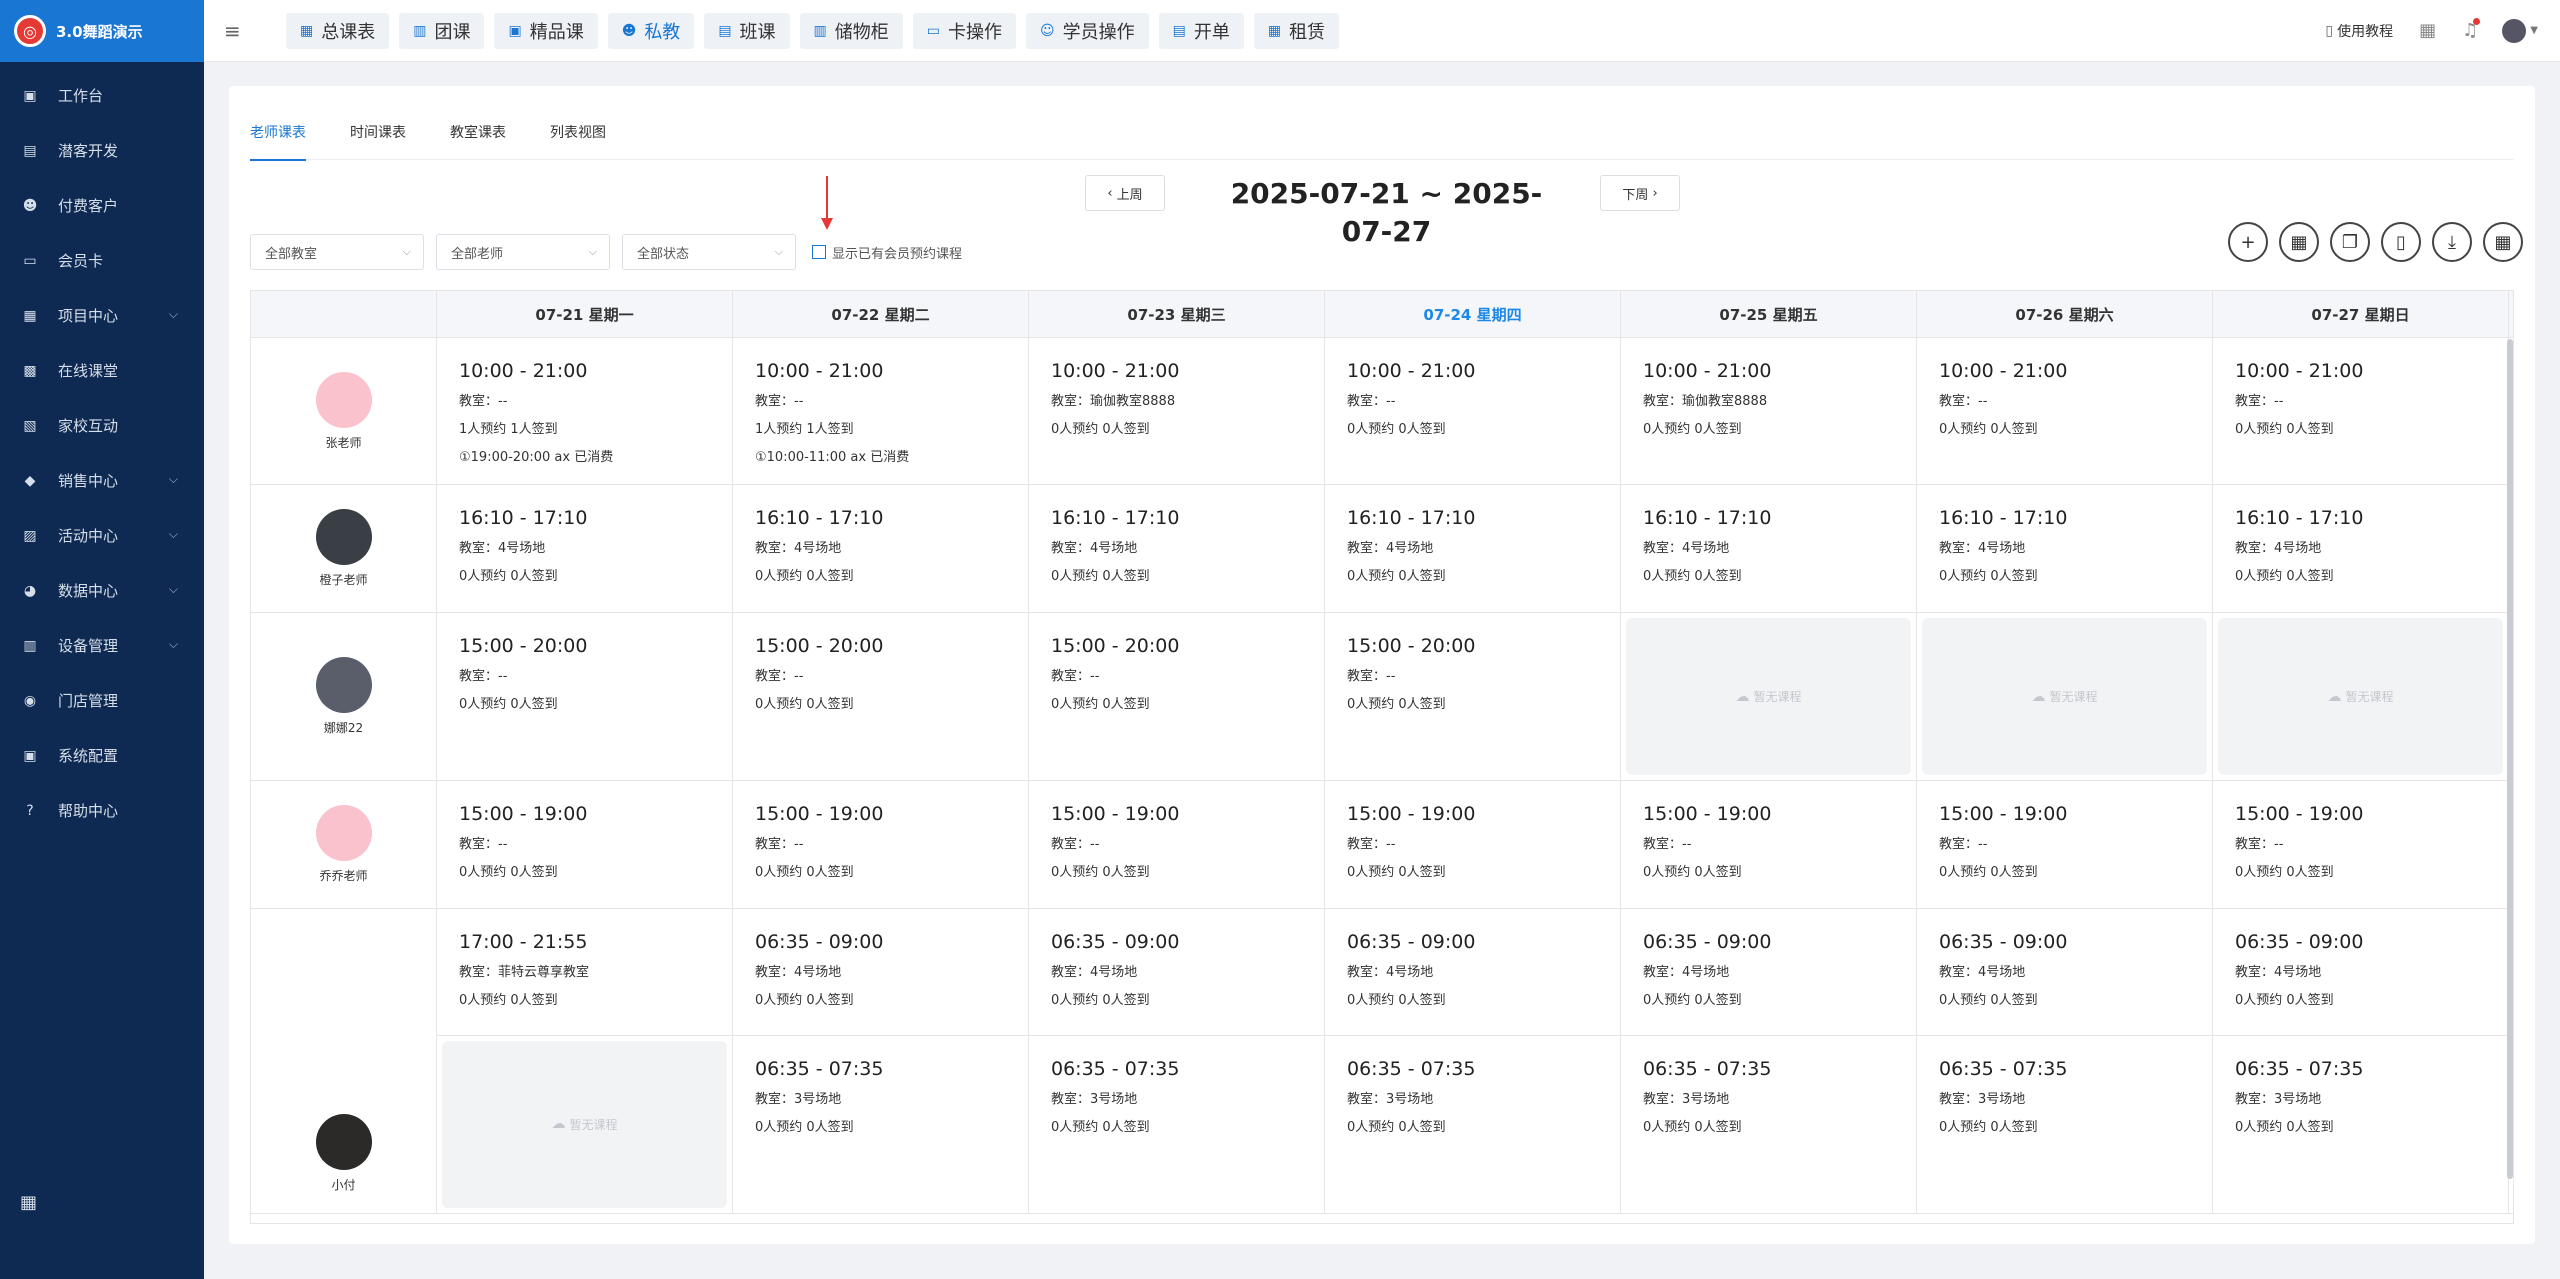 Image resolution: width=2560 pixels, height=1279 pixels. Describe the element at coordinates (819, 252) in the screenshot. I see `checkbox-box` at that location.